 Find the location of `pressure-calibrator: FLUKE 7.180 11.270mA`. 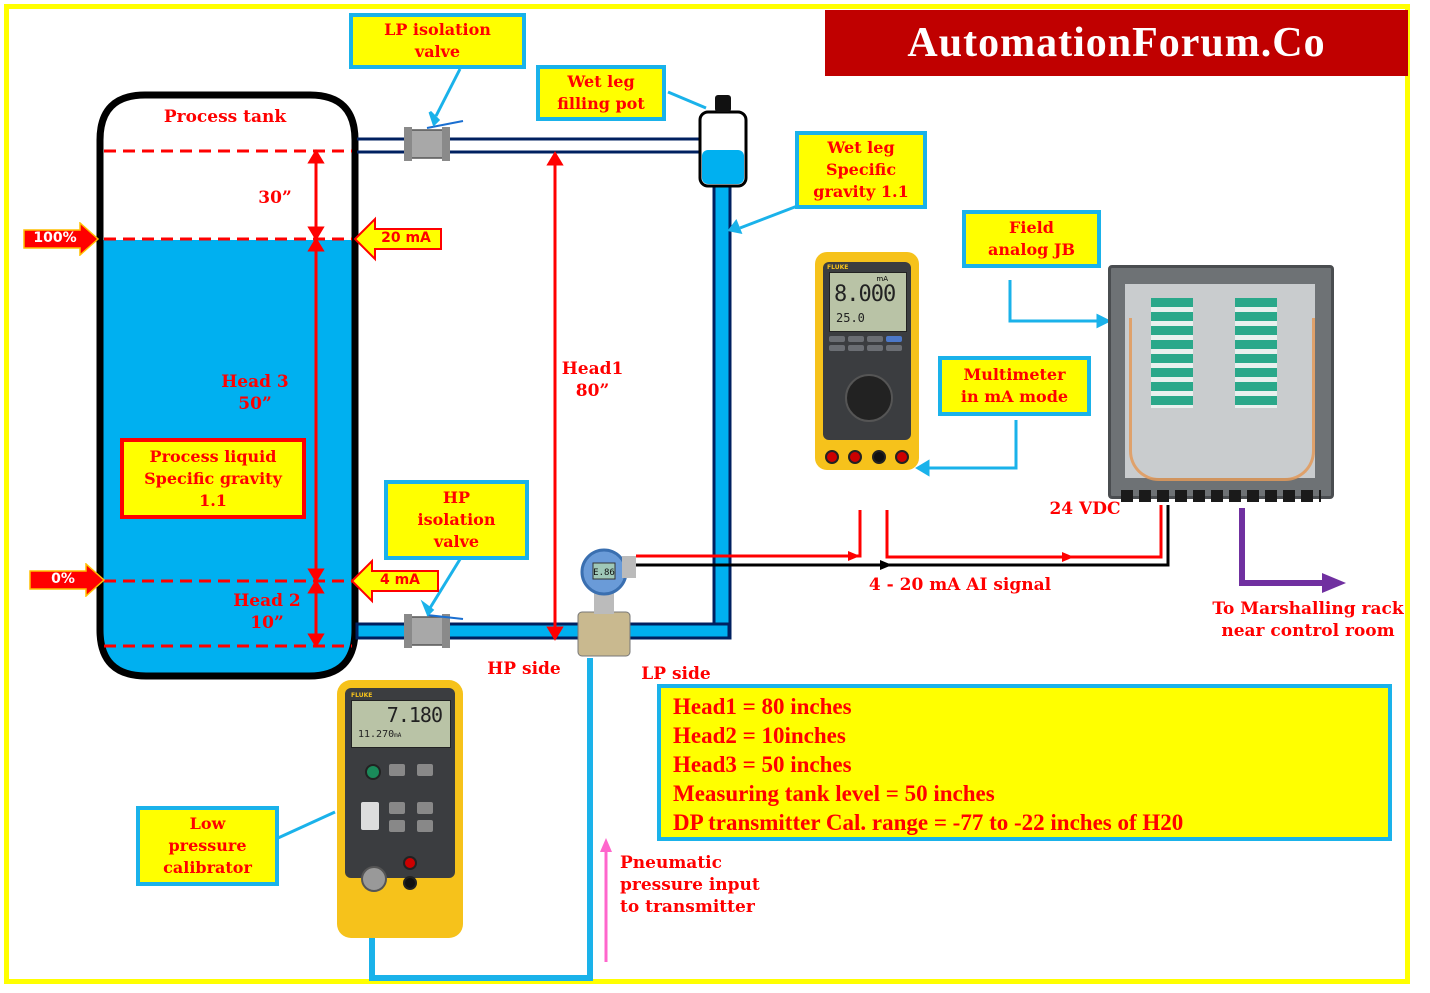

pressure-calibrator: FLUKE 7.180 11.270mA is located at coordinates (400, 809).